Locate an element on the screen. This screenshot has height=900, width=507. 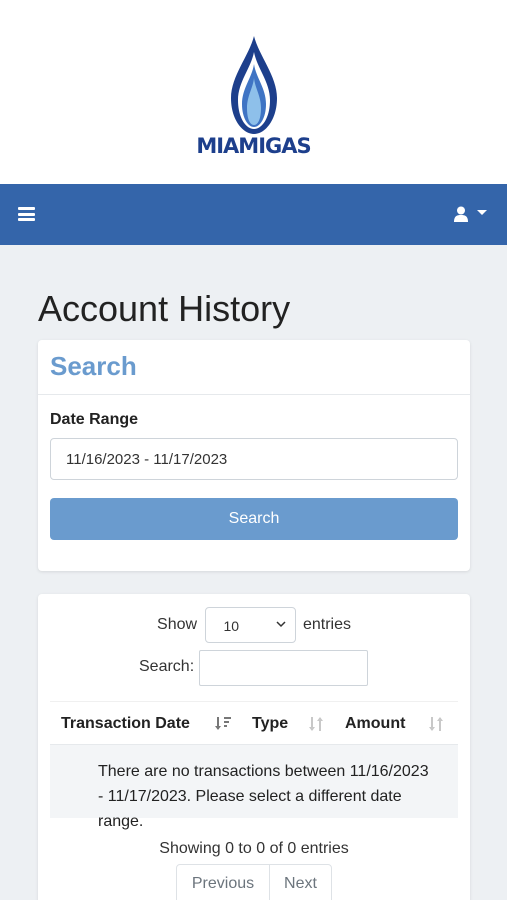
table-header-row: Transaction Date Type Amount is located at coordinates (254, 723).